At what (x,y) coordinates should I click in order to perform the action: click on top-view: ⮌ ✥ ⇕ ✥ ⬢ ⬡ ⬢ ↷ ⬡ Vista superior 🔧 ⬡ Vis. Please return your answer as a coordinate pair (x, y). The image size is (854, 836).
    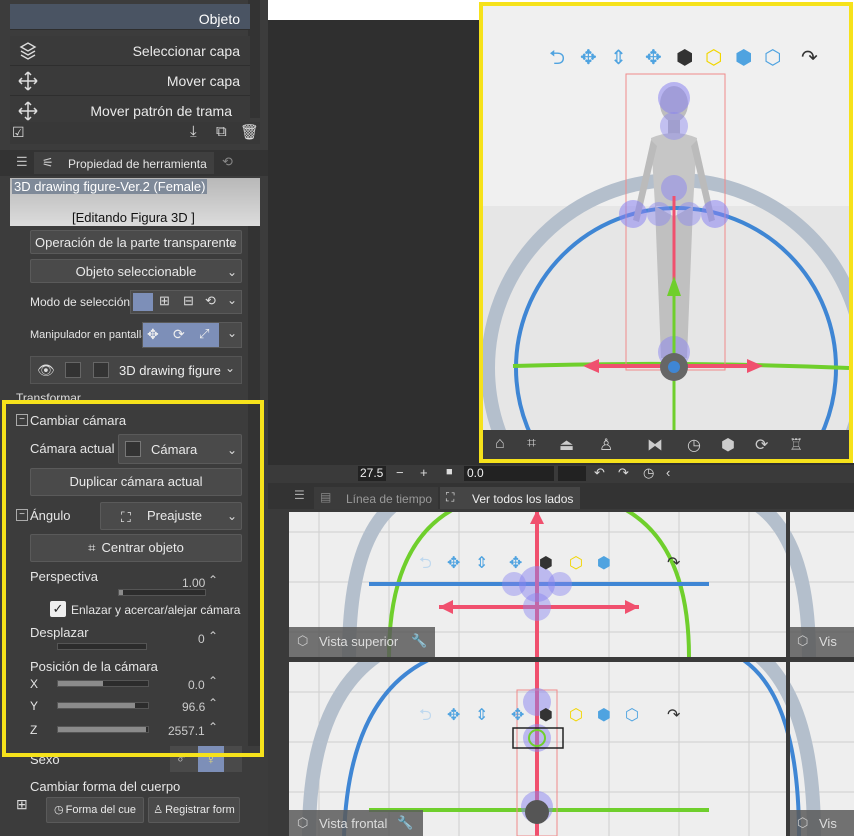
    Looking at the image, I should click on (571, 584).